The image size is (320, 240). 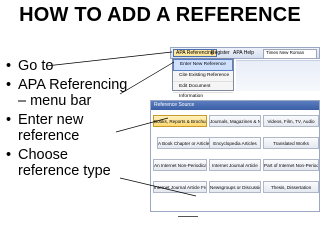 What do you see at coordinates (147, 78) in the screenshot?
I see `pointer-line-apa` at bounding box center [147, 78].